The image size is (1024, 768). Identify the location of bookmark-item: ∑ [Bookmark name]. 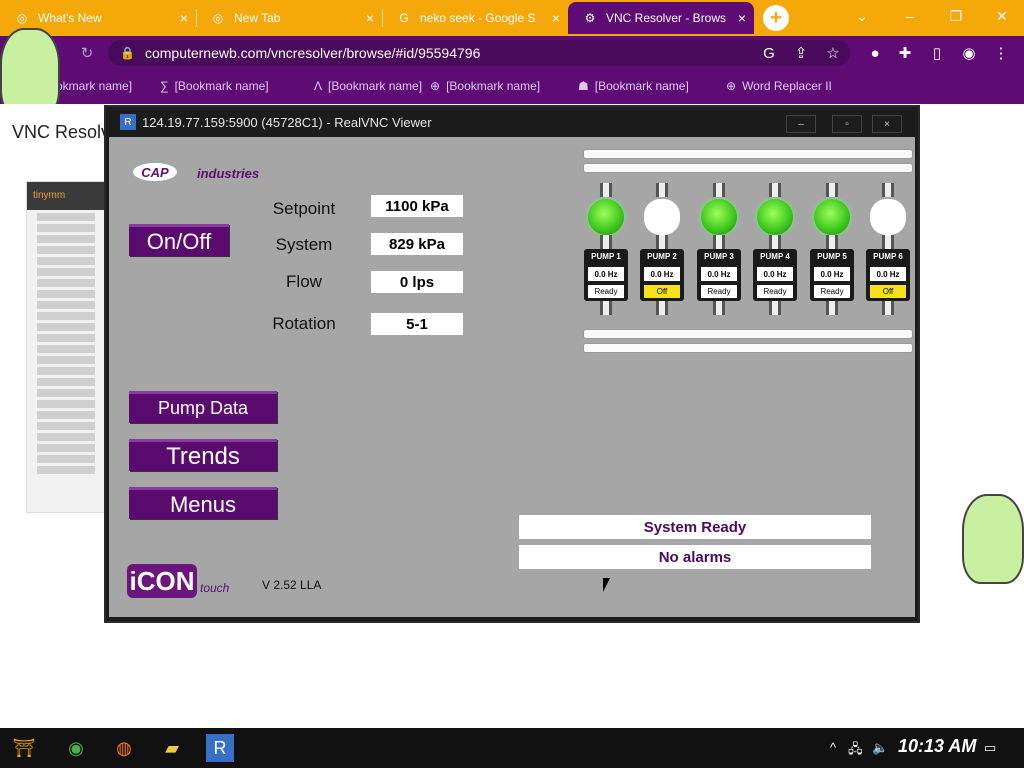
(214, 86).